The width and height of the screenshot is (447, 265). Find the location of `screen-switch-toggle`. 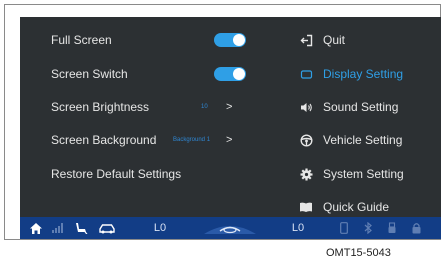

screen-switch-toggle is located at coordinates (230, 74).